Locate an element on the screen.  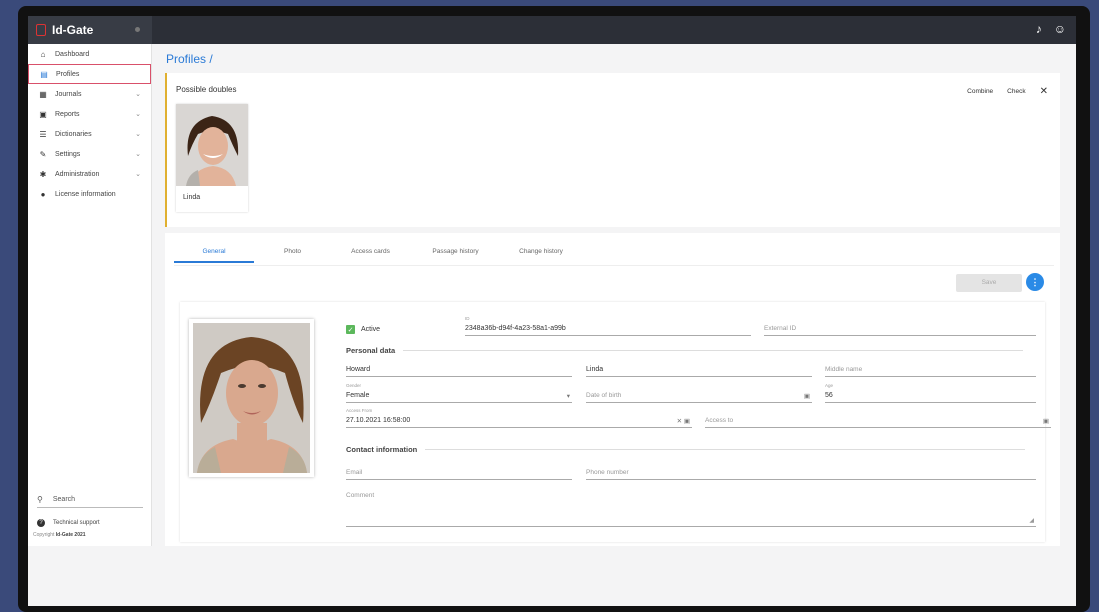
brand: Id-Gate is located at coordinates (90, 30).